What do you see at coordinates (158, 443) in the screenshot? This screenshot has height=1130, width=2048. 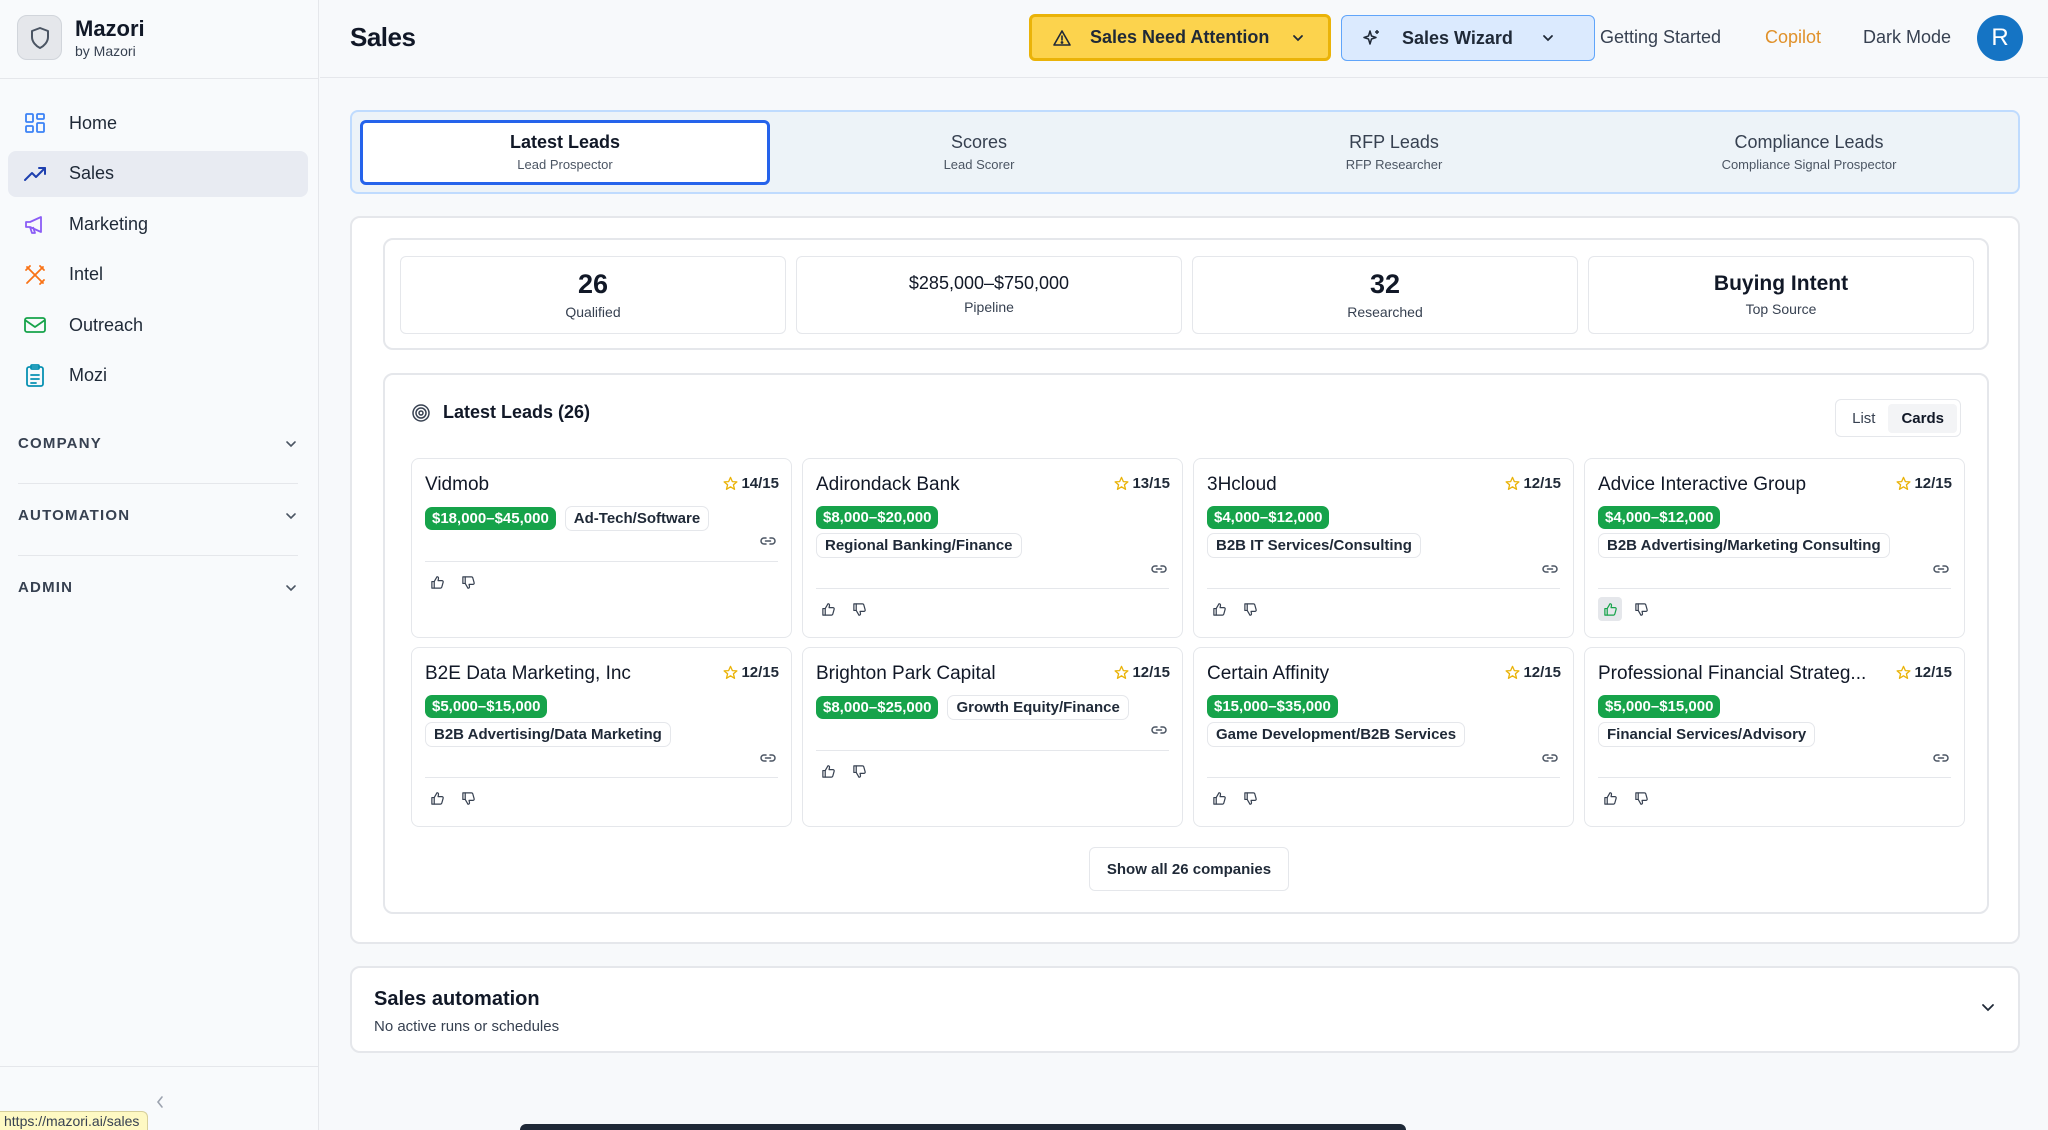 I see `section-company: COMPANY` at bounding box center [158, 443].